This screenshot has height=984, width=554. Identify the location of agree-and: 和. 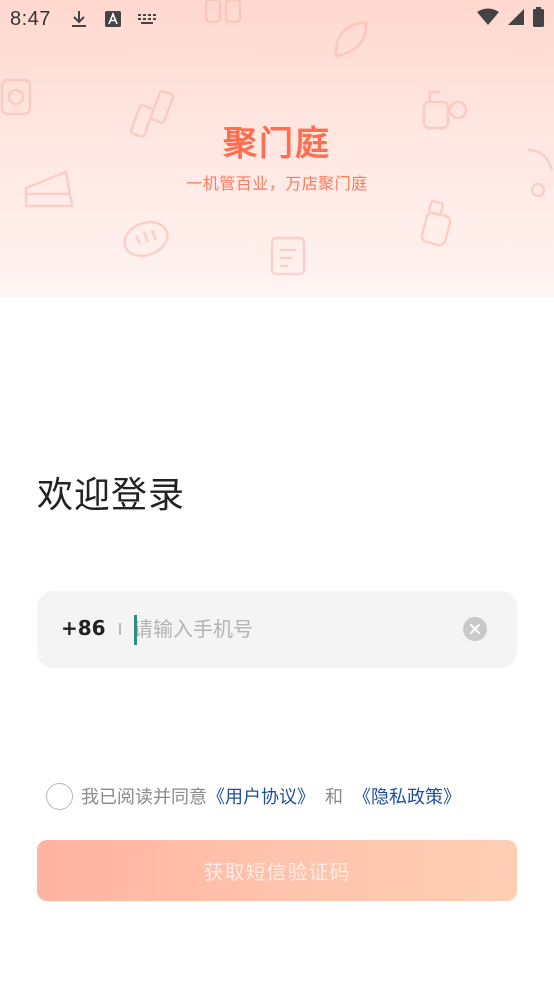
(334, 797).